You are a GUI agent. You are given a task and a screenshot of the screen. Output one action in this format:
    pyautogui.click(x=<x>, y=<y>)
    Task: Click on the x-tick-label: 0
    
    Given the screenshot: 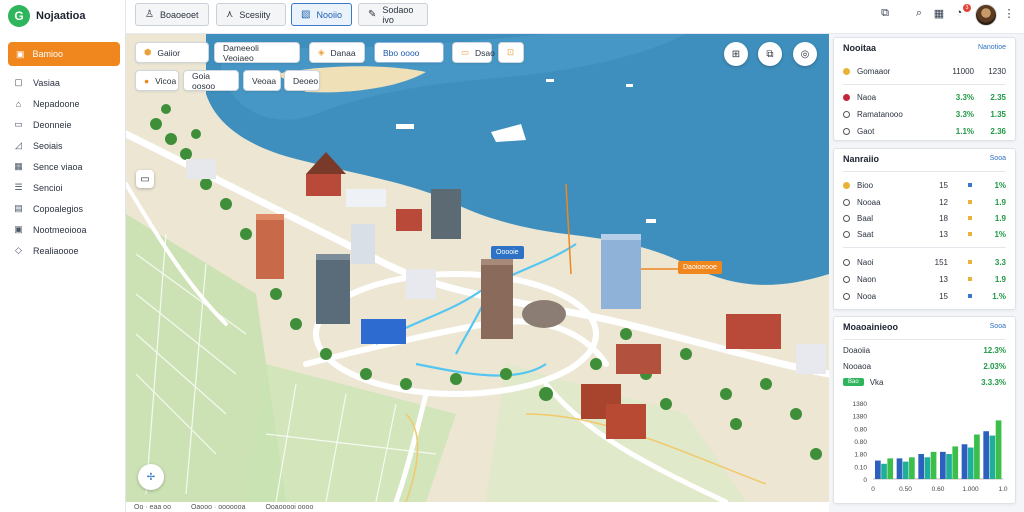 What is the action you would take?
    pyautogui.click(x=873, y=489)
    